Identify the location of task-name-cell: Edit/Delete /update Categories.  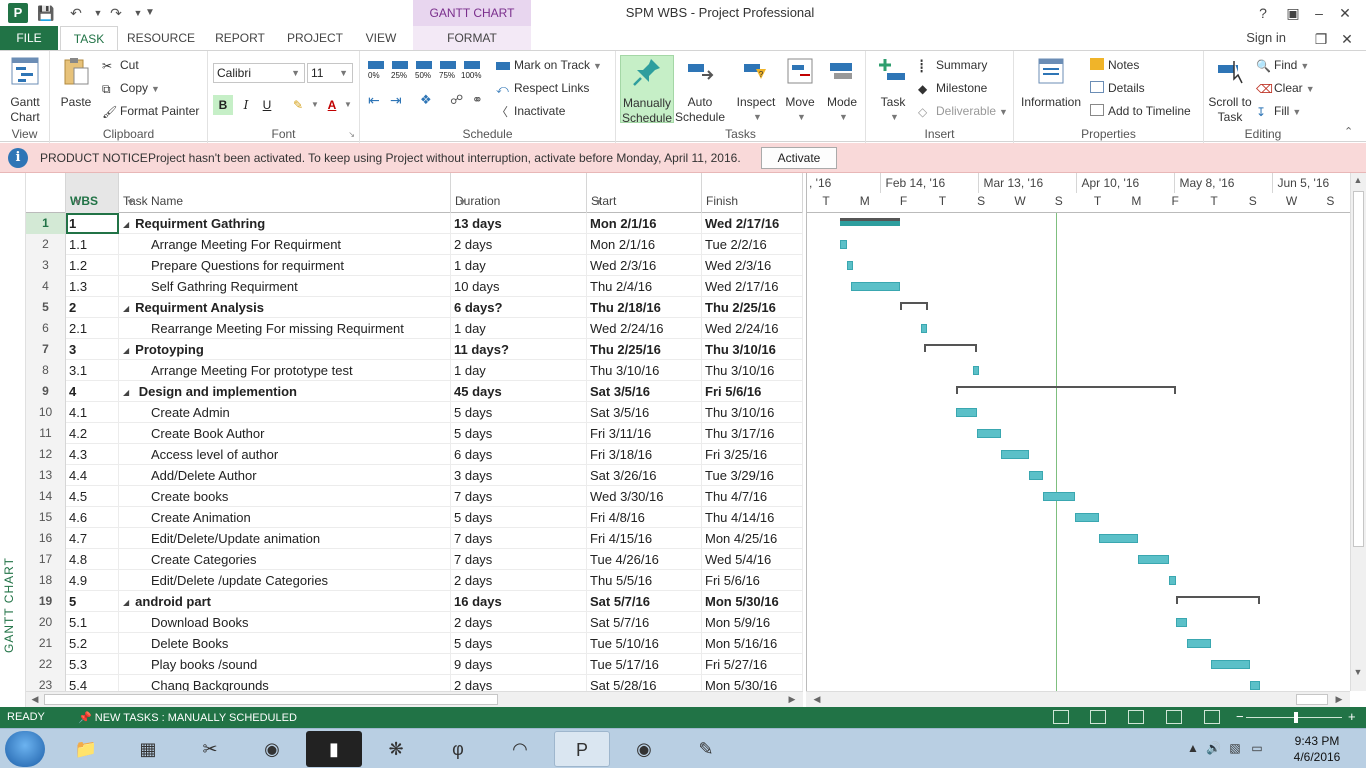
(285, 580).